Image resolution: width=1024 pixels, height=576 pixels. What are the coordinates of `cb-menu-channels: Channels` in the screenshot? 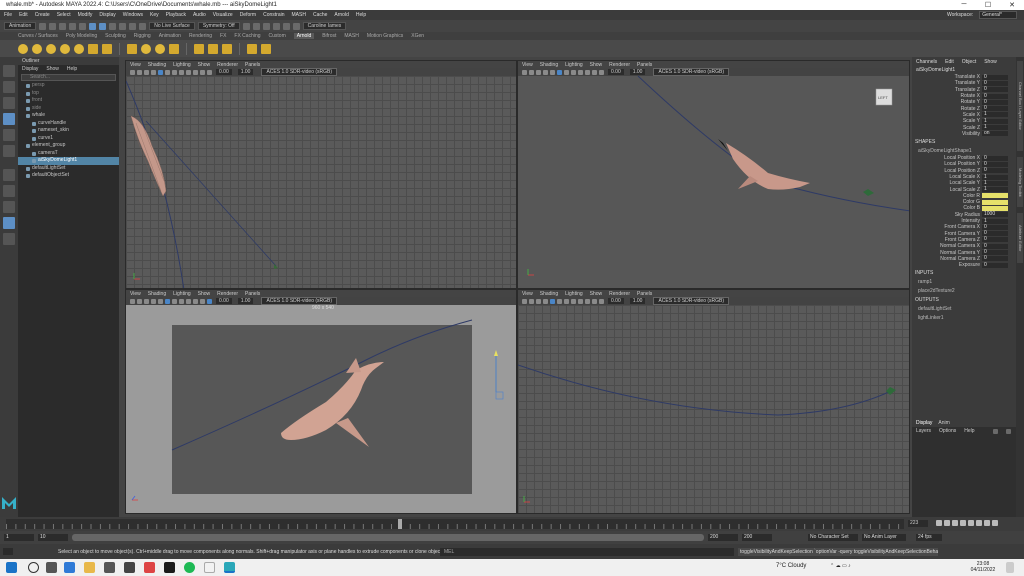 It's located at (926, 62).